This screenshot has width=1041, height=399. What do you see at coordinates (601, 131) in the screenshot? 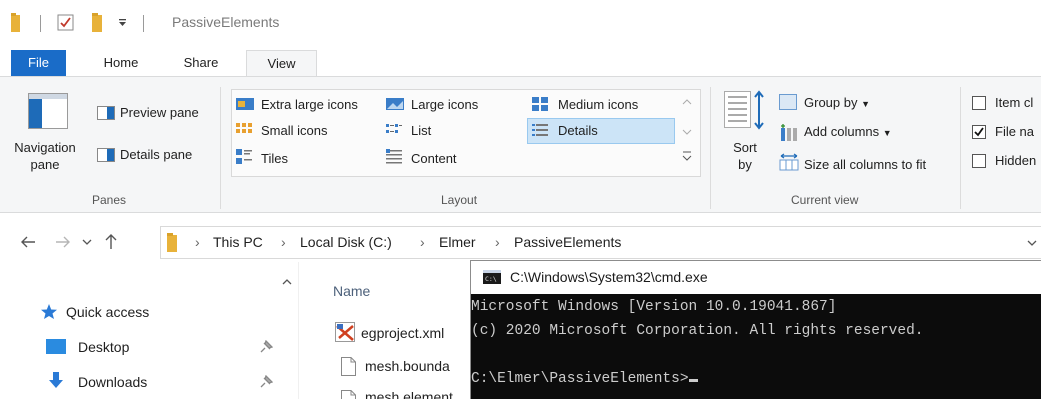
I see `details-option` at bounding box center [601, 131].